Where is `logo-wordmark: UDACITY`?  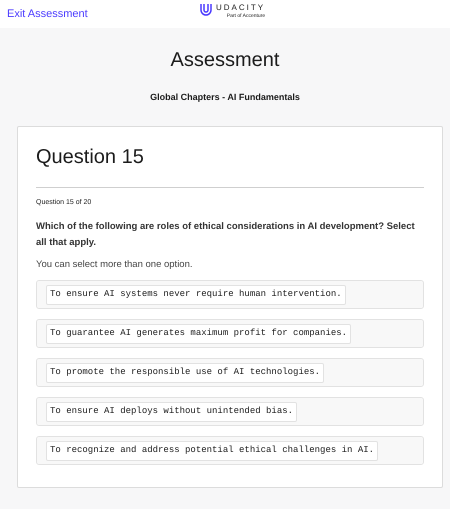 logo-wordmark: UDACITY is located at coordinates (241, 8).